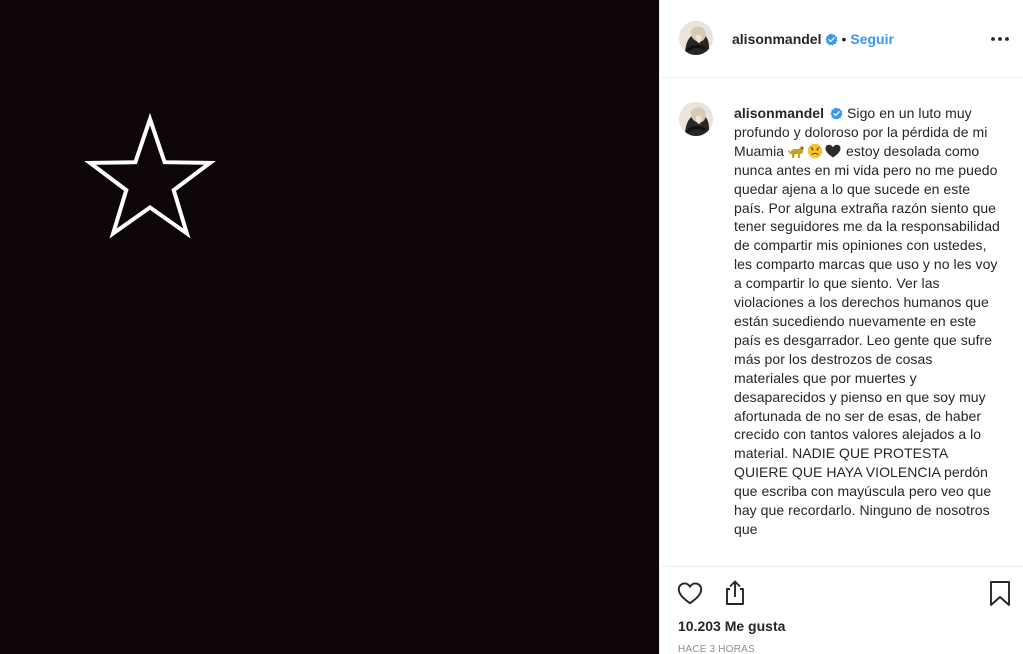 The height and width of the screenshot is (654, 1023). What do you see at coordinates (735, 593) in the screenshot?
I see `share-icon` at bounding box center [735, 593].